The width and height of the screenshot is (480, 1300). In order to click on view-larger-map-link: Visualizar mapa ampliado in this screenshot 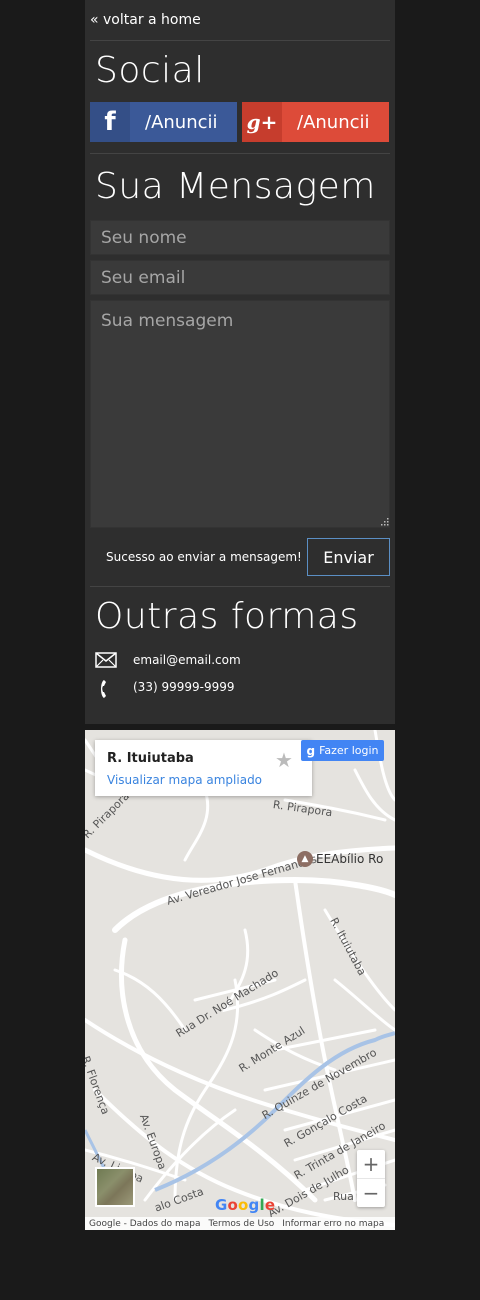, I will do `click(184, 780)`.